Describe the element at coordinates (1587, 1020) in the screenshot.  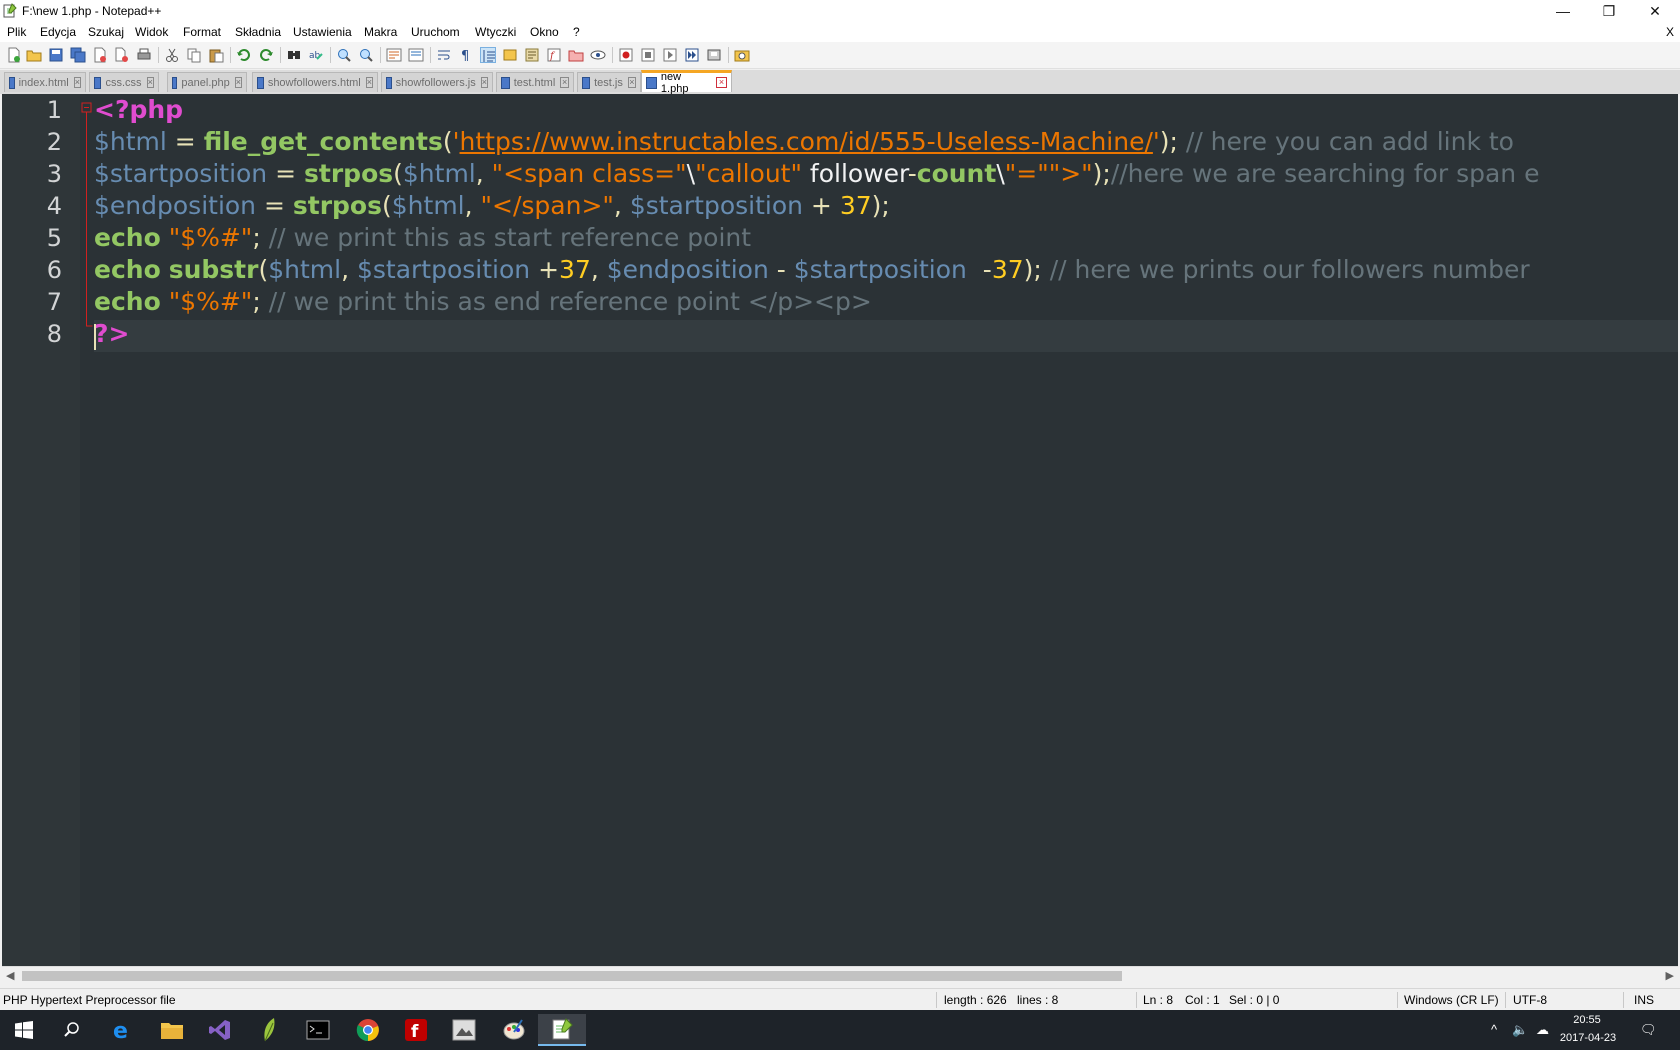
I see `clock-time: 20:55` at that location.